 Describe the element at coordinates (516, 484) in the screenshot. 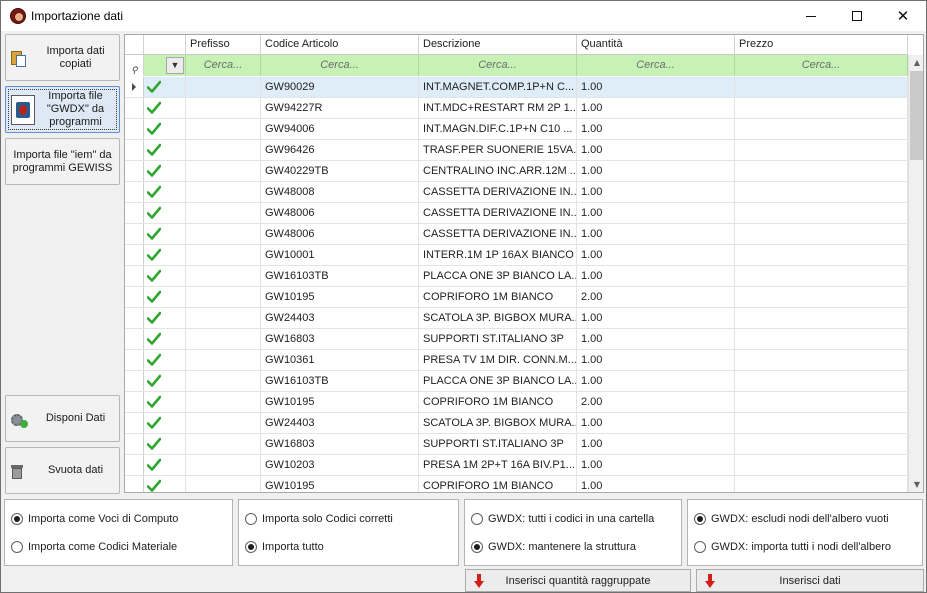

I see `table-row: GW10195 COPRIFORO 1M BIANCO 1.00` at that location.